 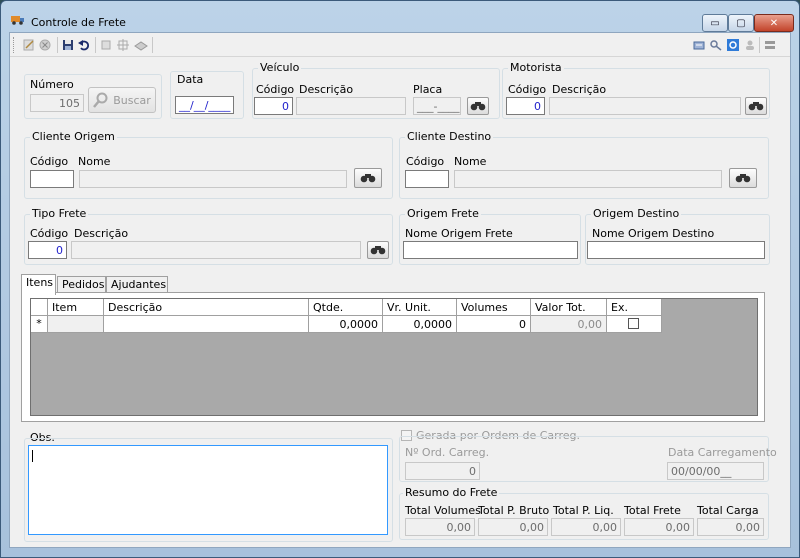 What do you see at coordinates (440, 527) in the screenshot?
I see `total-volumes-field: 0,00` at bounding box center [440, 527].